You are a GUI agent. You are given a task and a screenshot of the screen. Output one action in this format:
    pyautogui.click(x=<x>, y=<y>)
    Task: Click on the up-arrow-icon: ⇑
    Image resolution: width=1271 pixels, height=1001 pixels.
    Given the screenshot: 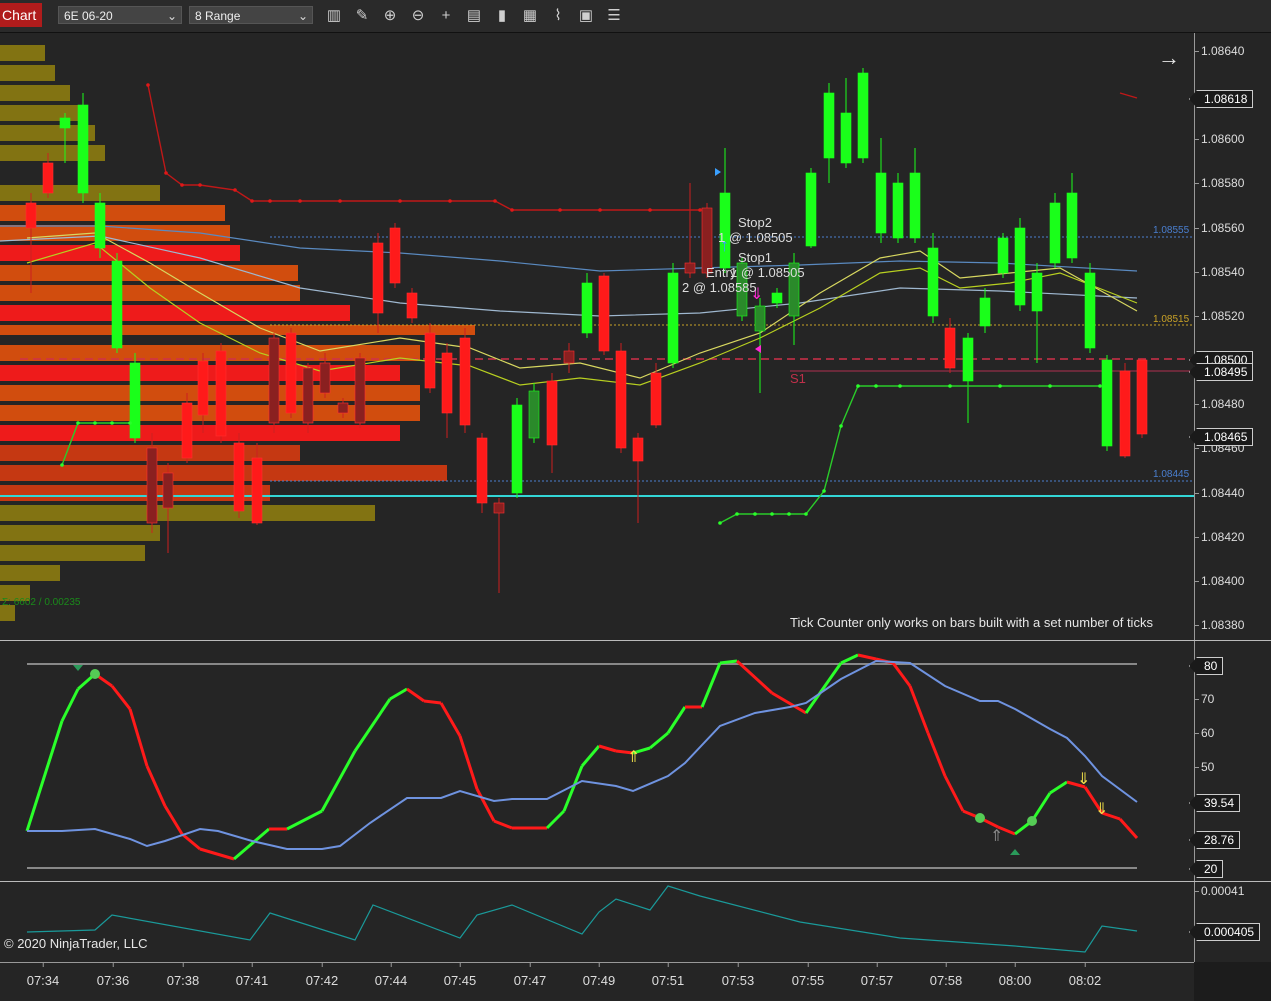 What is the action you would take?
    pyautogui.click(x=996, y=836)
    